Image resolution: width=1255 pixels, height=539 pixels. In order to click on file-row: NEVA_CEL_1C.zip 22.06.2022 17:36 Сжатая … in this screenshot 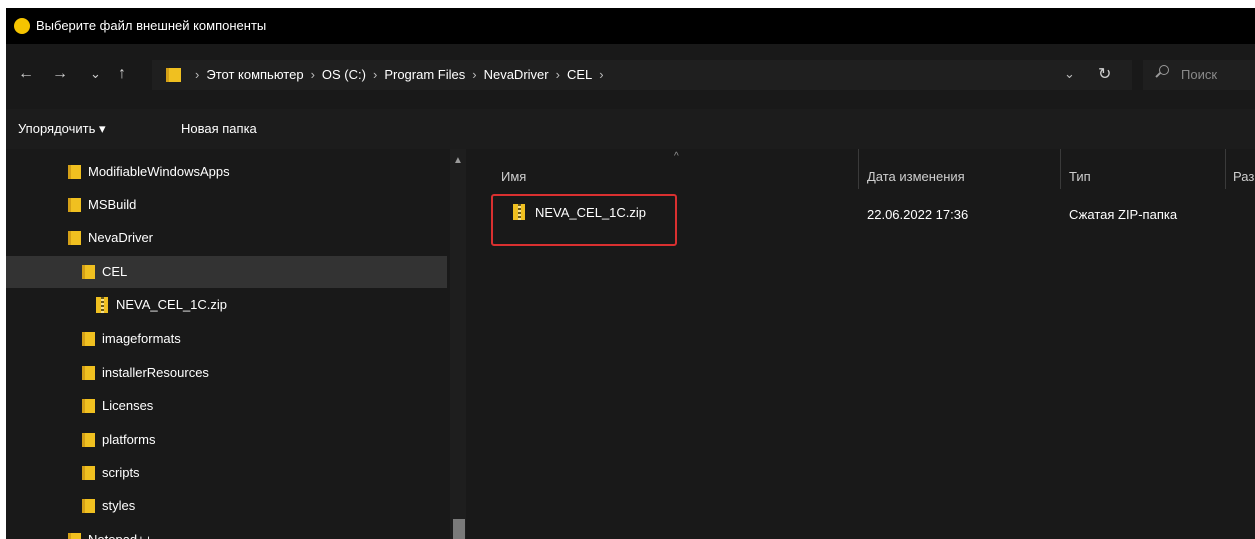, I will do `click(866, 220)`.